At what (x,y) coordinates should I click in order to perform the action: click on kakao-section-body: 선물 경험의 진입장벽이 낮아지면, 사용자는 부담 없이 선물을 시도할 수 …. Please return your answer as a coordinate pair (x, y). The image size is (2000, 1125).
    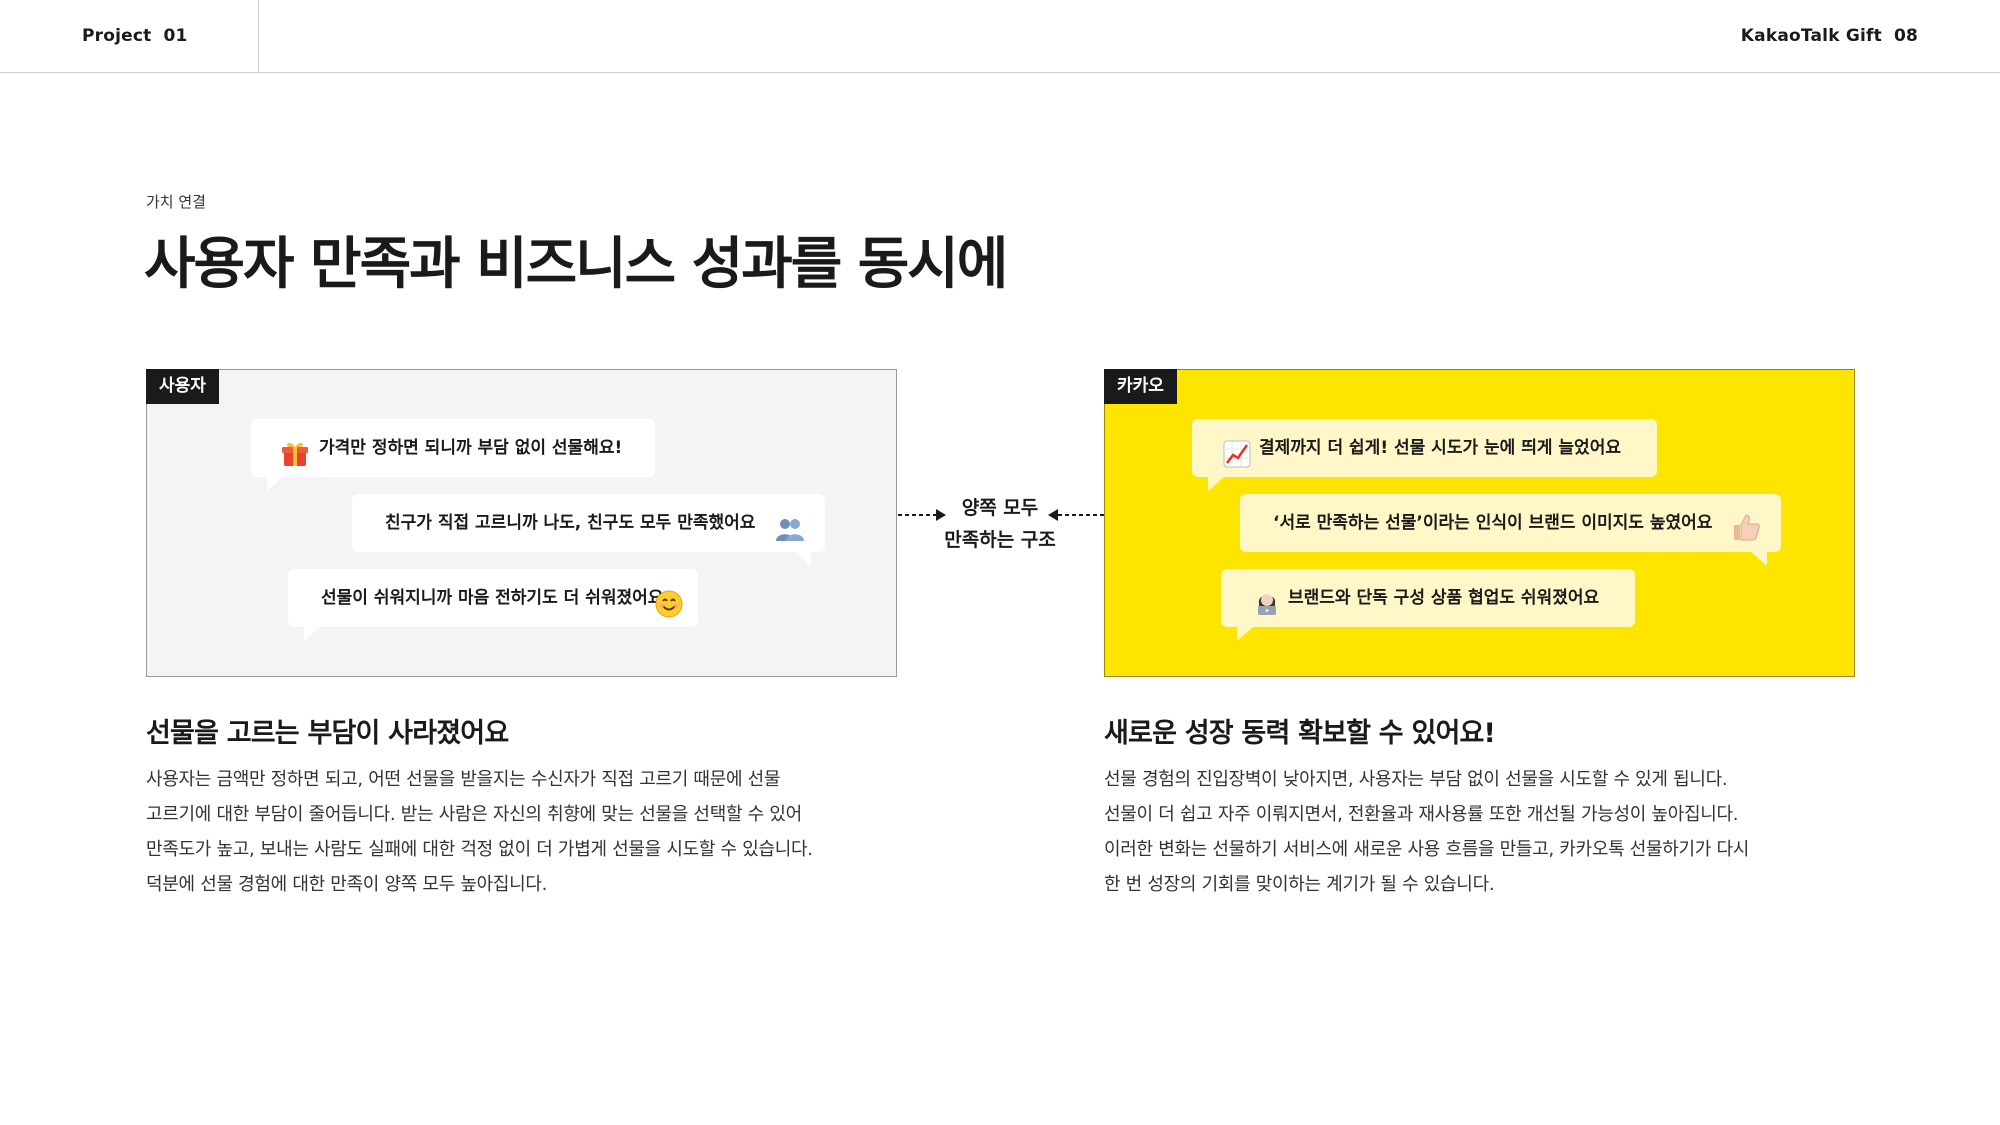
    Looking at the image, I should click on (1426, 832).